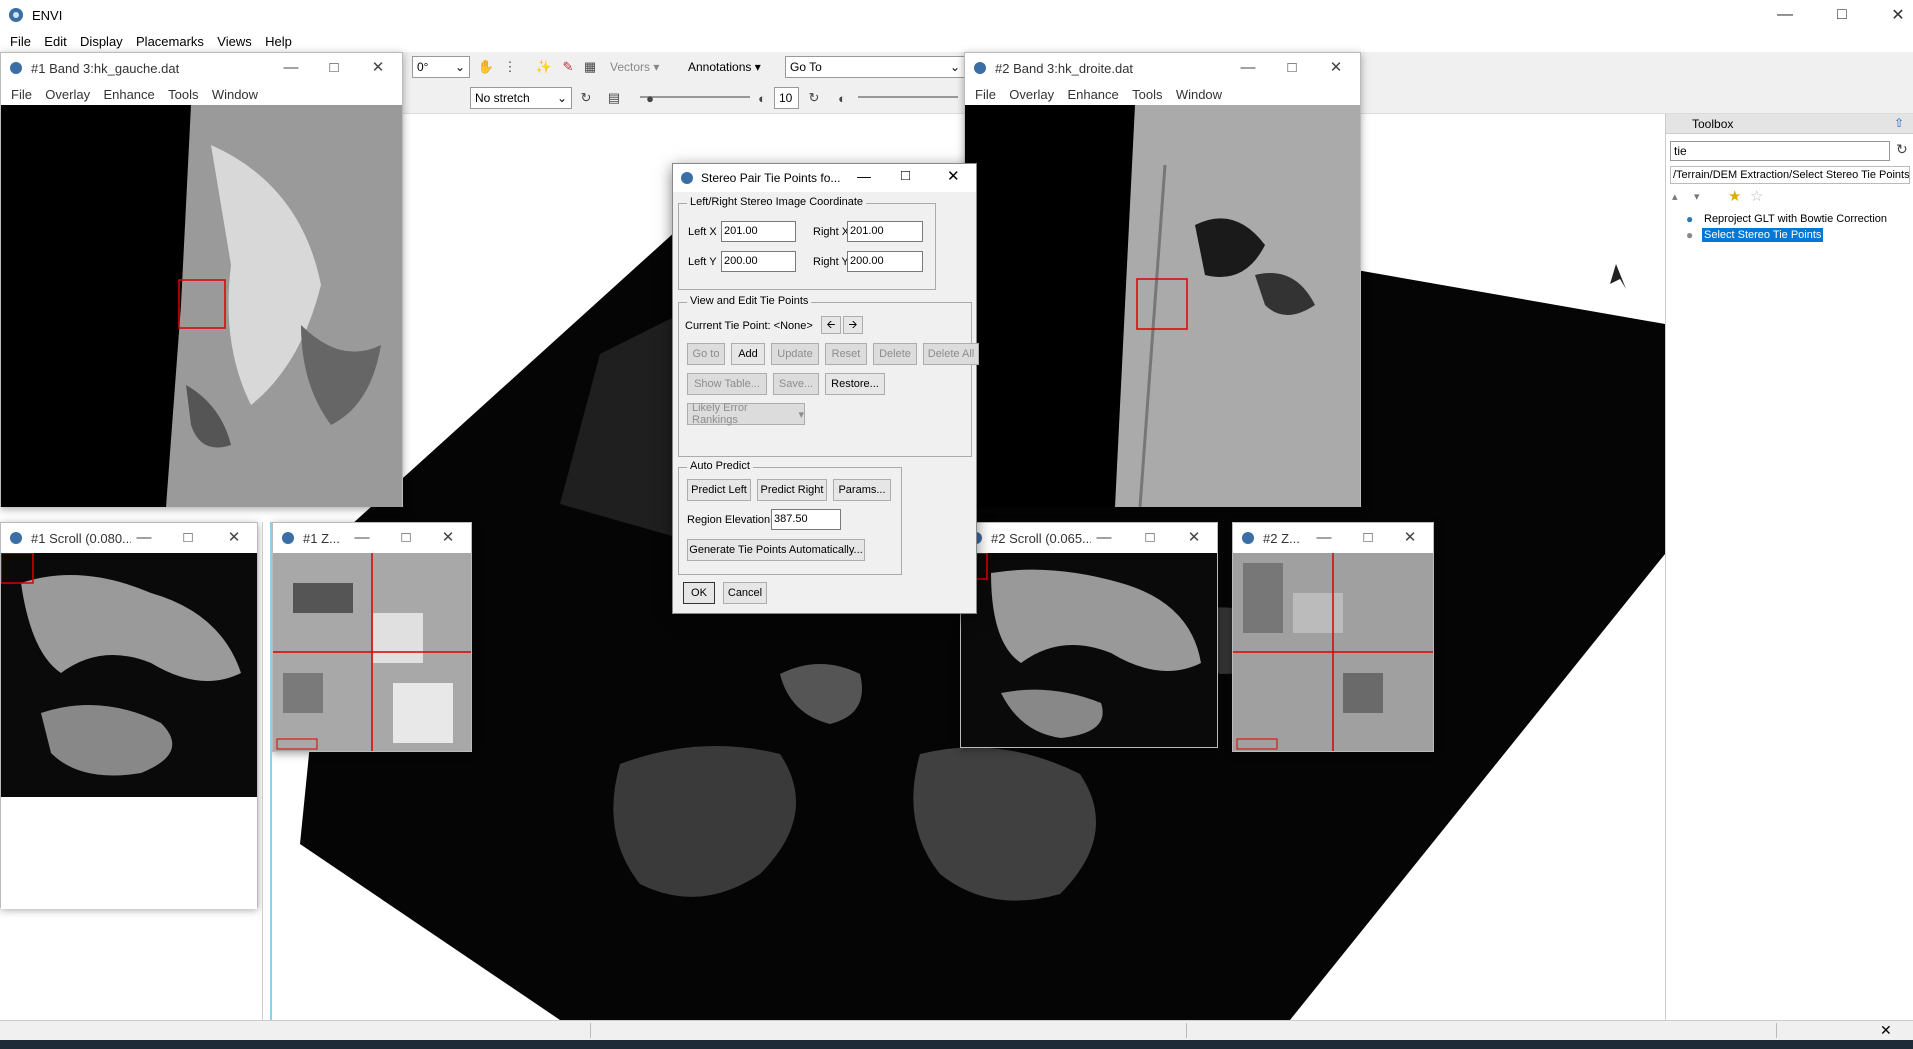 Image resolution: width=1913 pixels, height=1049 pixels. What do you see at coordinates (1697, 196) in the screenshot?
I see `expand-icon: ▾` at bounding box center [1697, 196].